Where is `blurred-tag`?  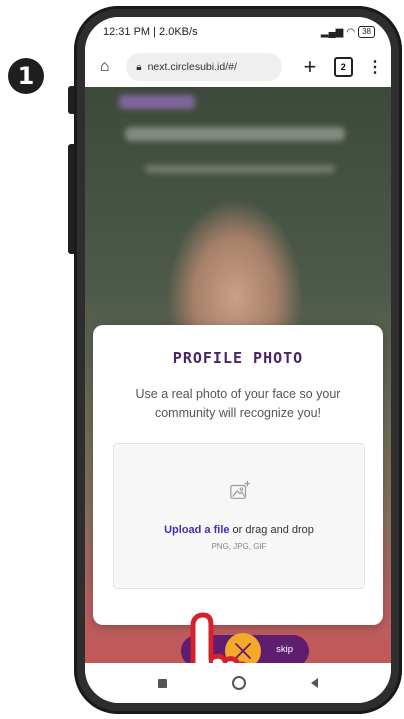
blurred-tag is located at coordinates (157, 102).